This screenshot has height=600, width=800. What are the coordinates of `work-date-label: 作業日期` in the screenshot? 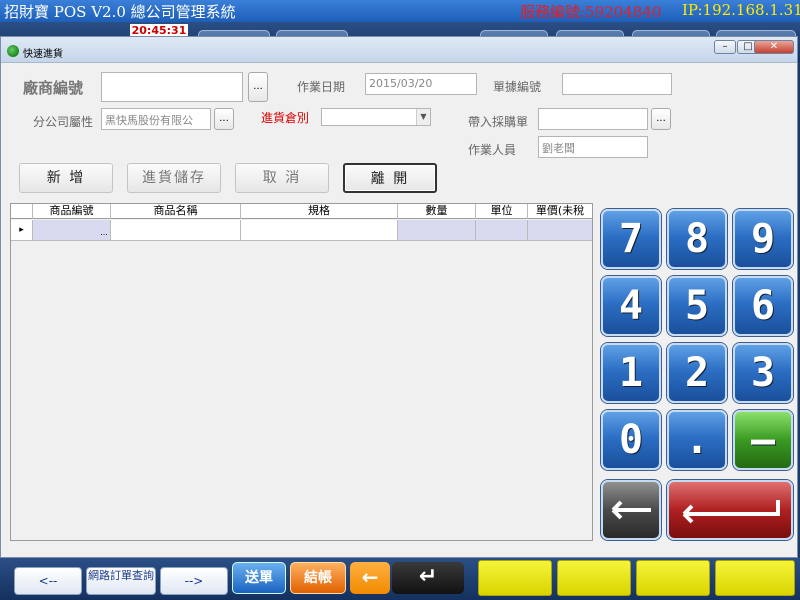 It's located at (321, 87).